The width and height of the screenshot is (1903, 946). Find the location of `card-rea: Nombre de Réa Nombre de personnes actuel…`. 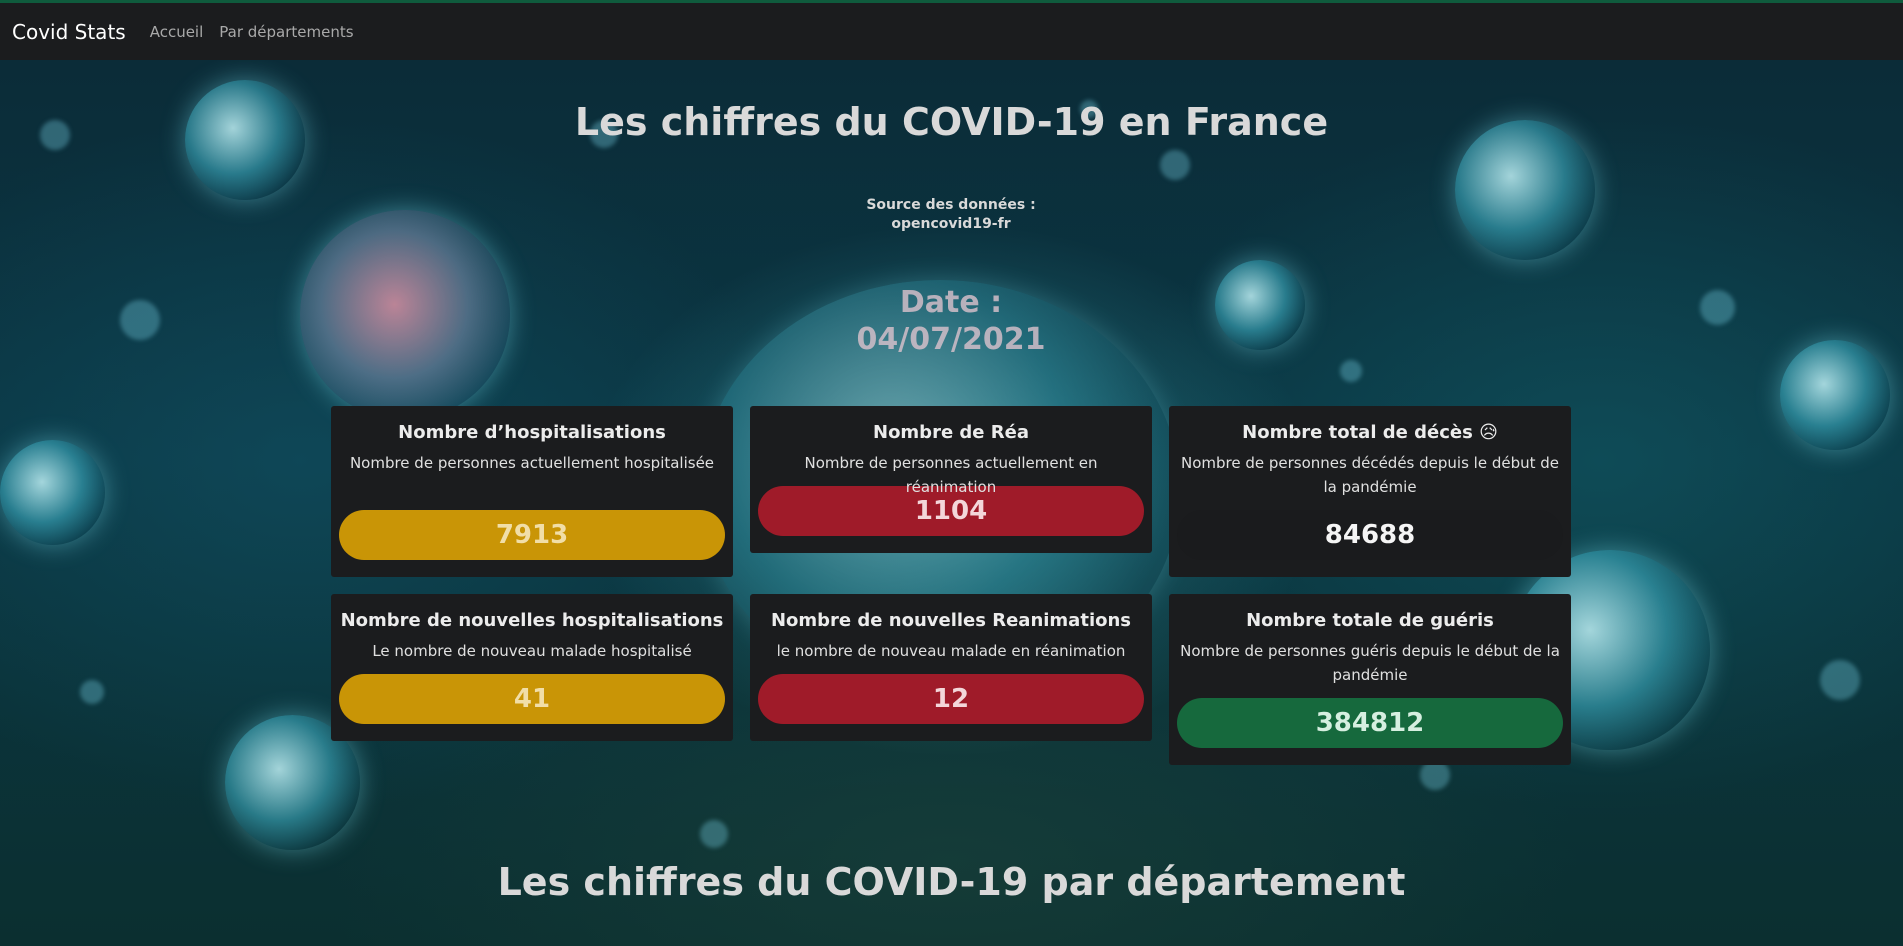

card-rea: Nombre de Réa Nombre de personnes actuel… is located at coordinates (951, 479).